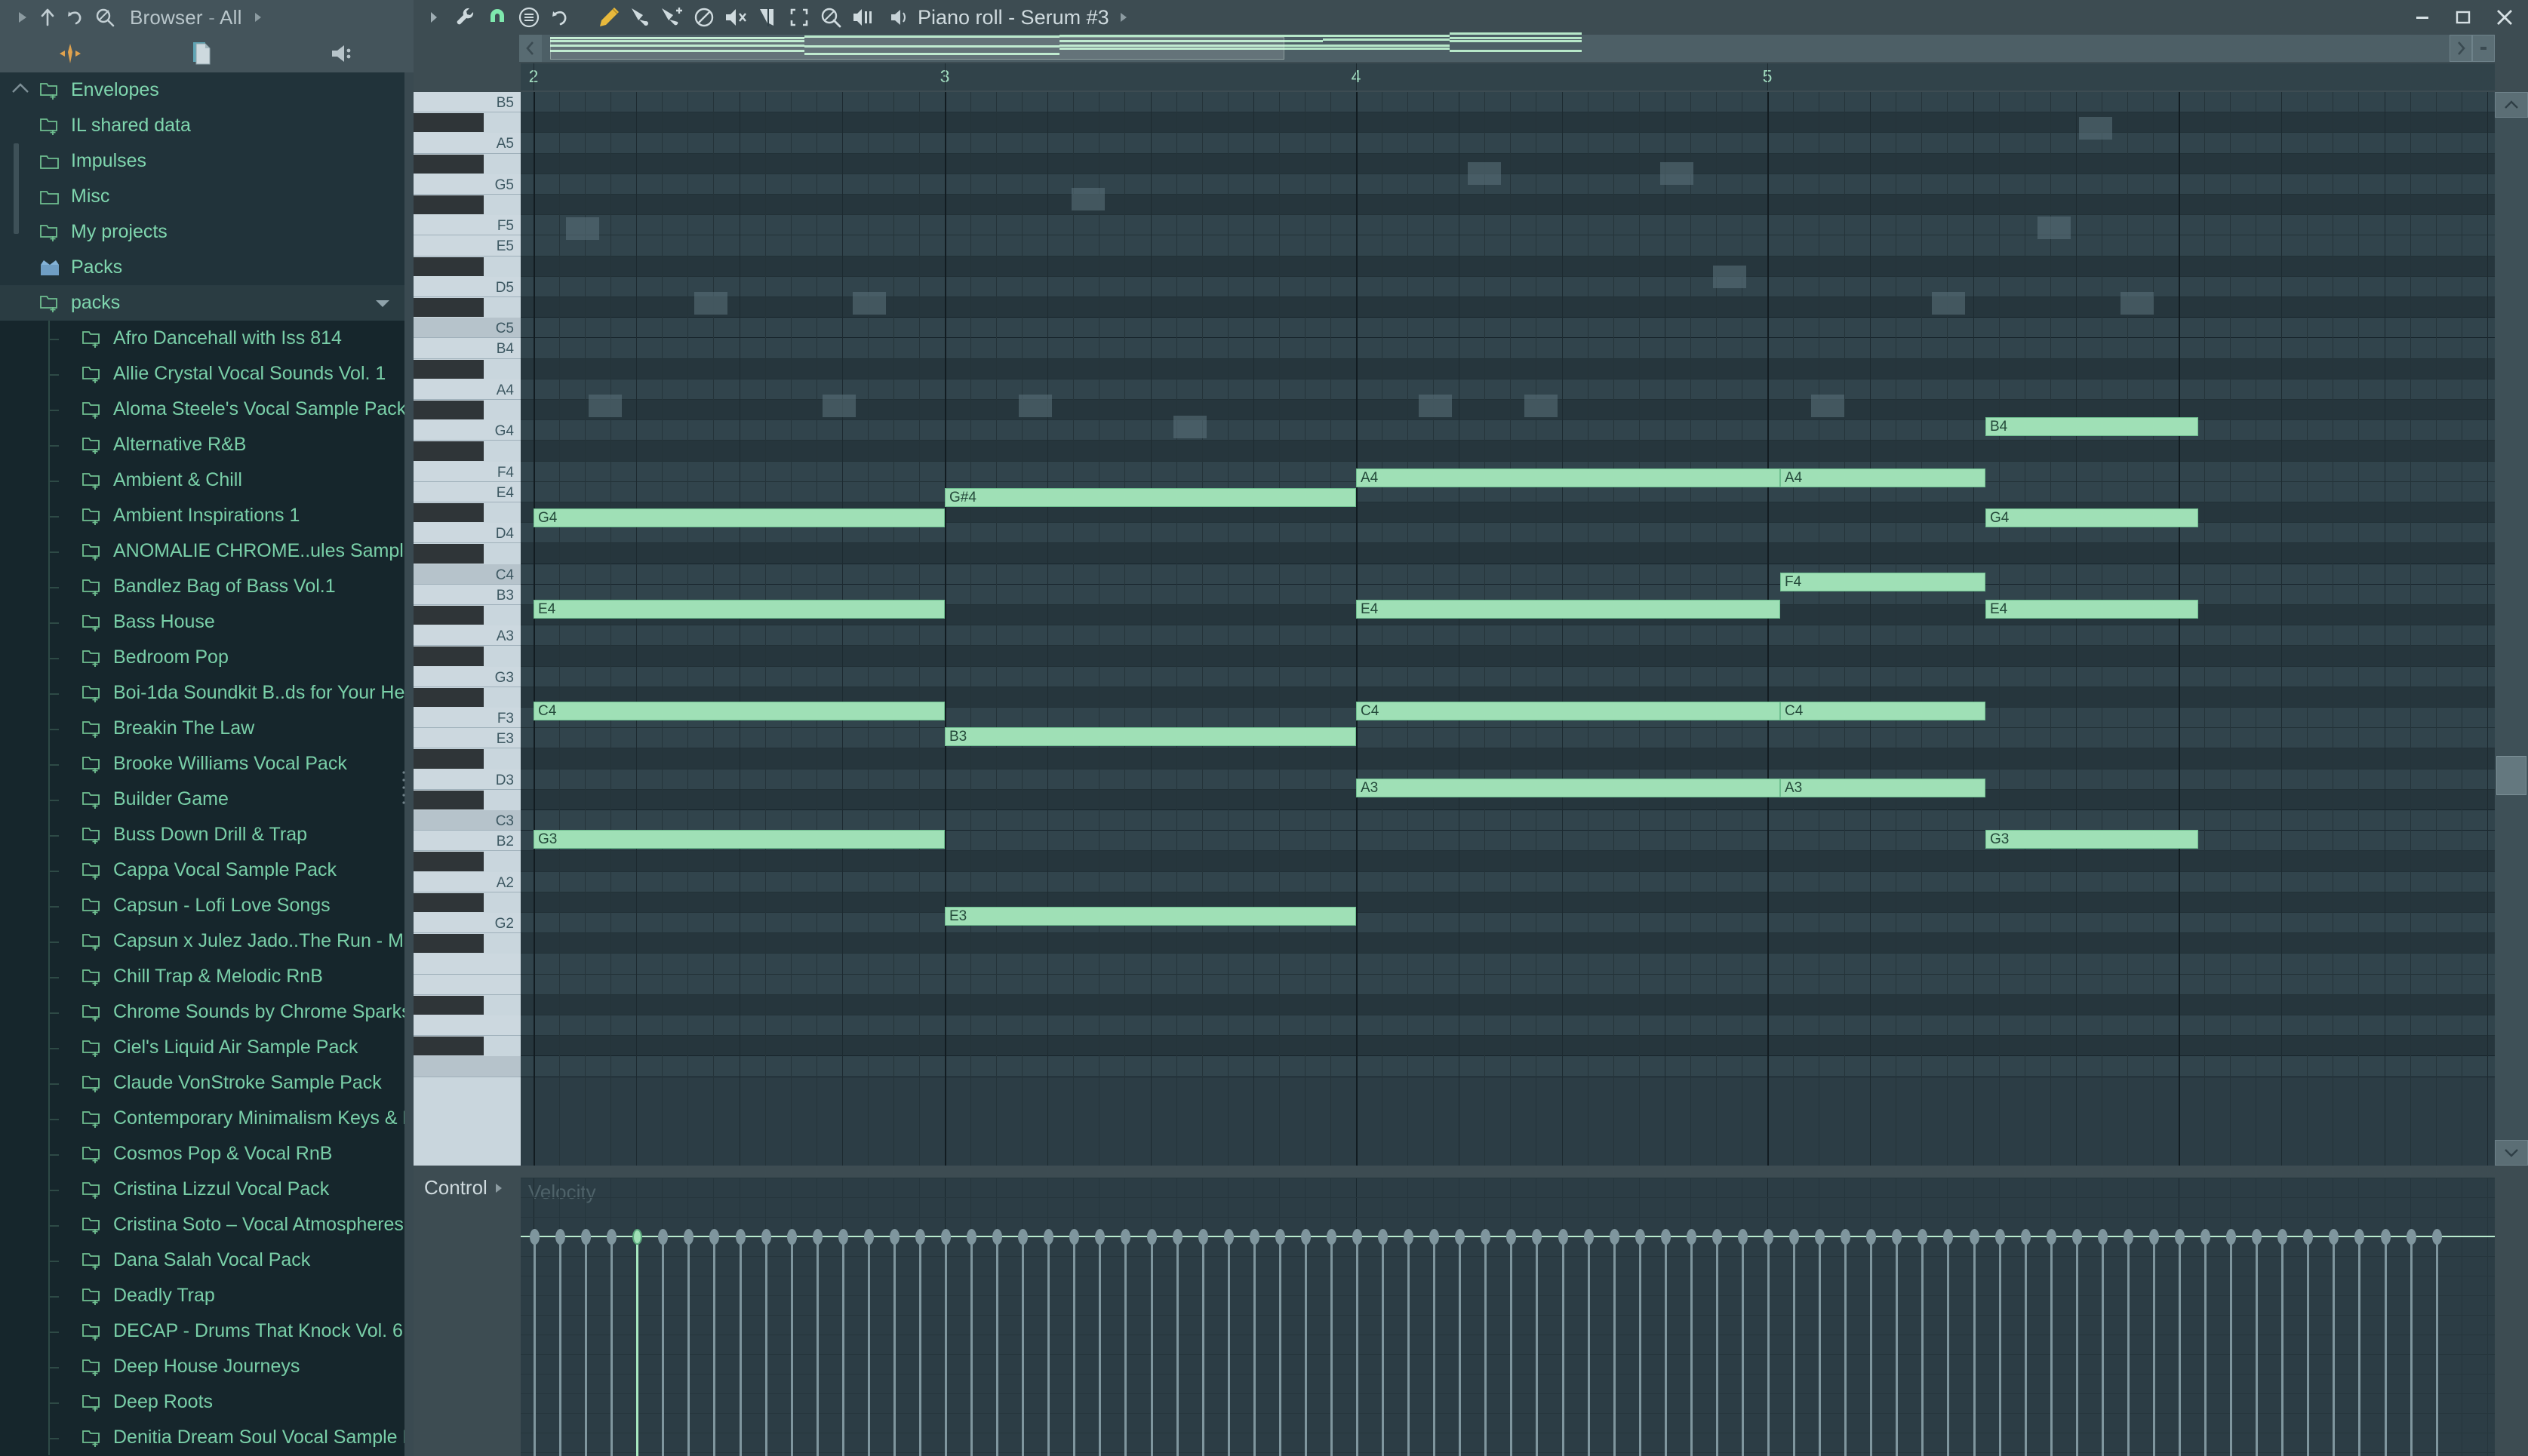 The height and width of the screenshot is (1456, 2528). I want to click on browser-item-boi-1da-soundkit-b-ds-for-your-headtop: Boi-1da Soundkit B..ds for Your Headtop, so click(207, 693).